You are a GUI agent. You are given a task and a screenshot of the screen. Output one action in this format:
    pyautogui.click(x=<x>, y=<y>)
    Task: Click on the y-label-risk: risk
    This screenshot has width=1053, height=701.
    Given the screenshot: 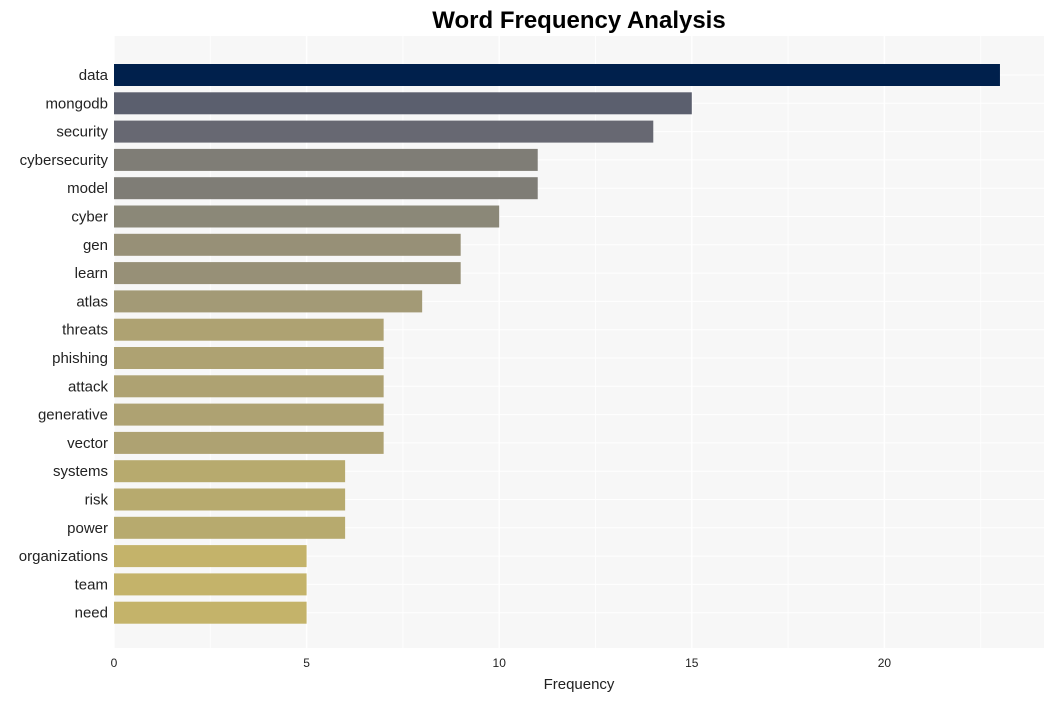 What is the action you would take?
    pyautogui.click(x=97, y=500)
    